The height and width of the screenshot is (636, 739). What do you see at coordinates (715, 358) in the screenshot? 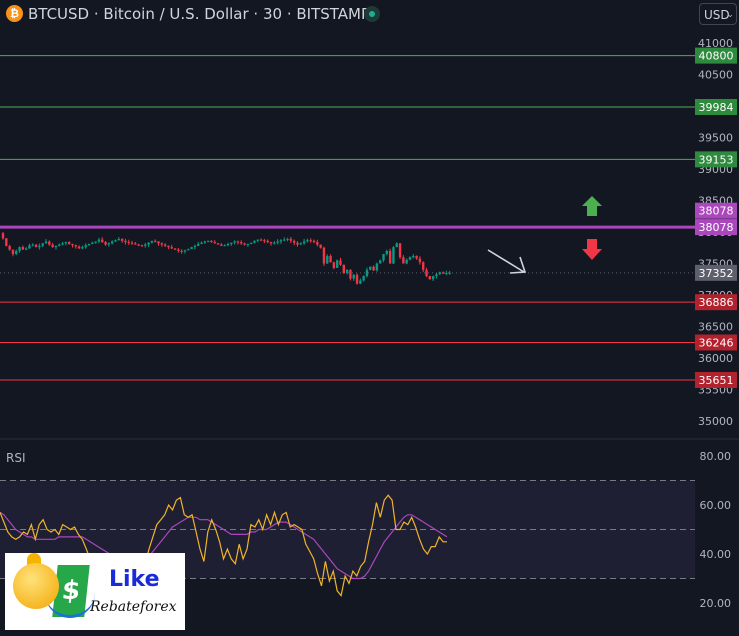
I see `price-axis-tick: 36000` at bounding box center [715, 358].